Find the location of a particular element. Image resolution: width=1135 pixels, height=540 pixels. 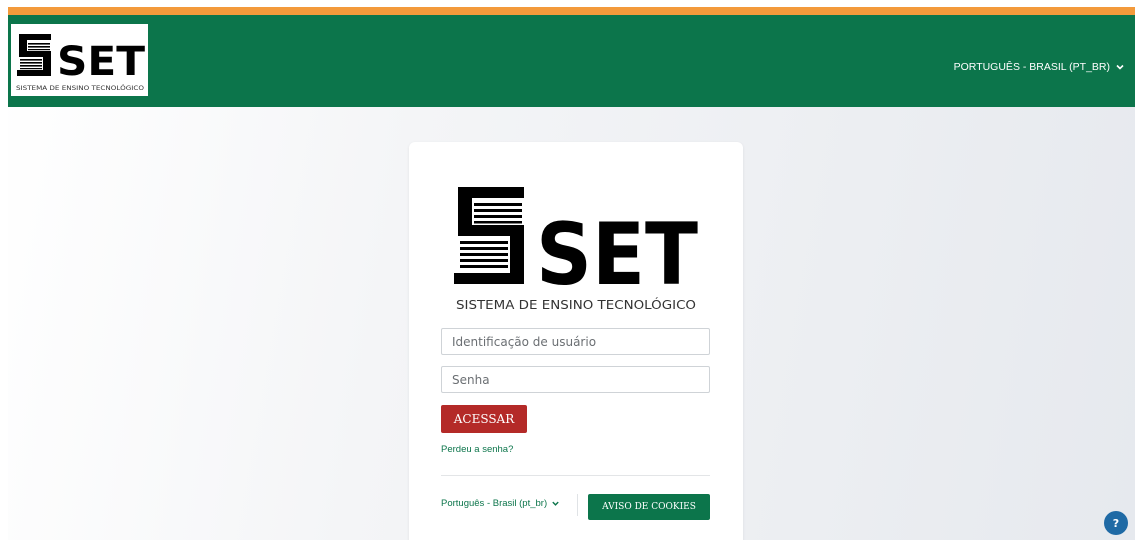

cookies-notice-button: AVISO DE COOKIES is located at coordinates (649, 507).